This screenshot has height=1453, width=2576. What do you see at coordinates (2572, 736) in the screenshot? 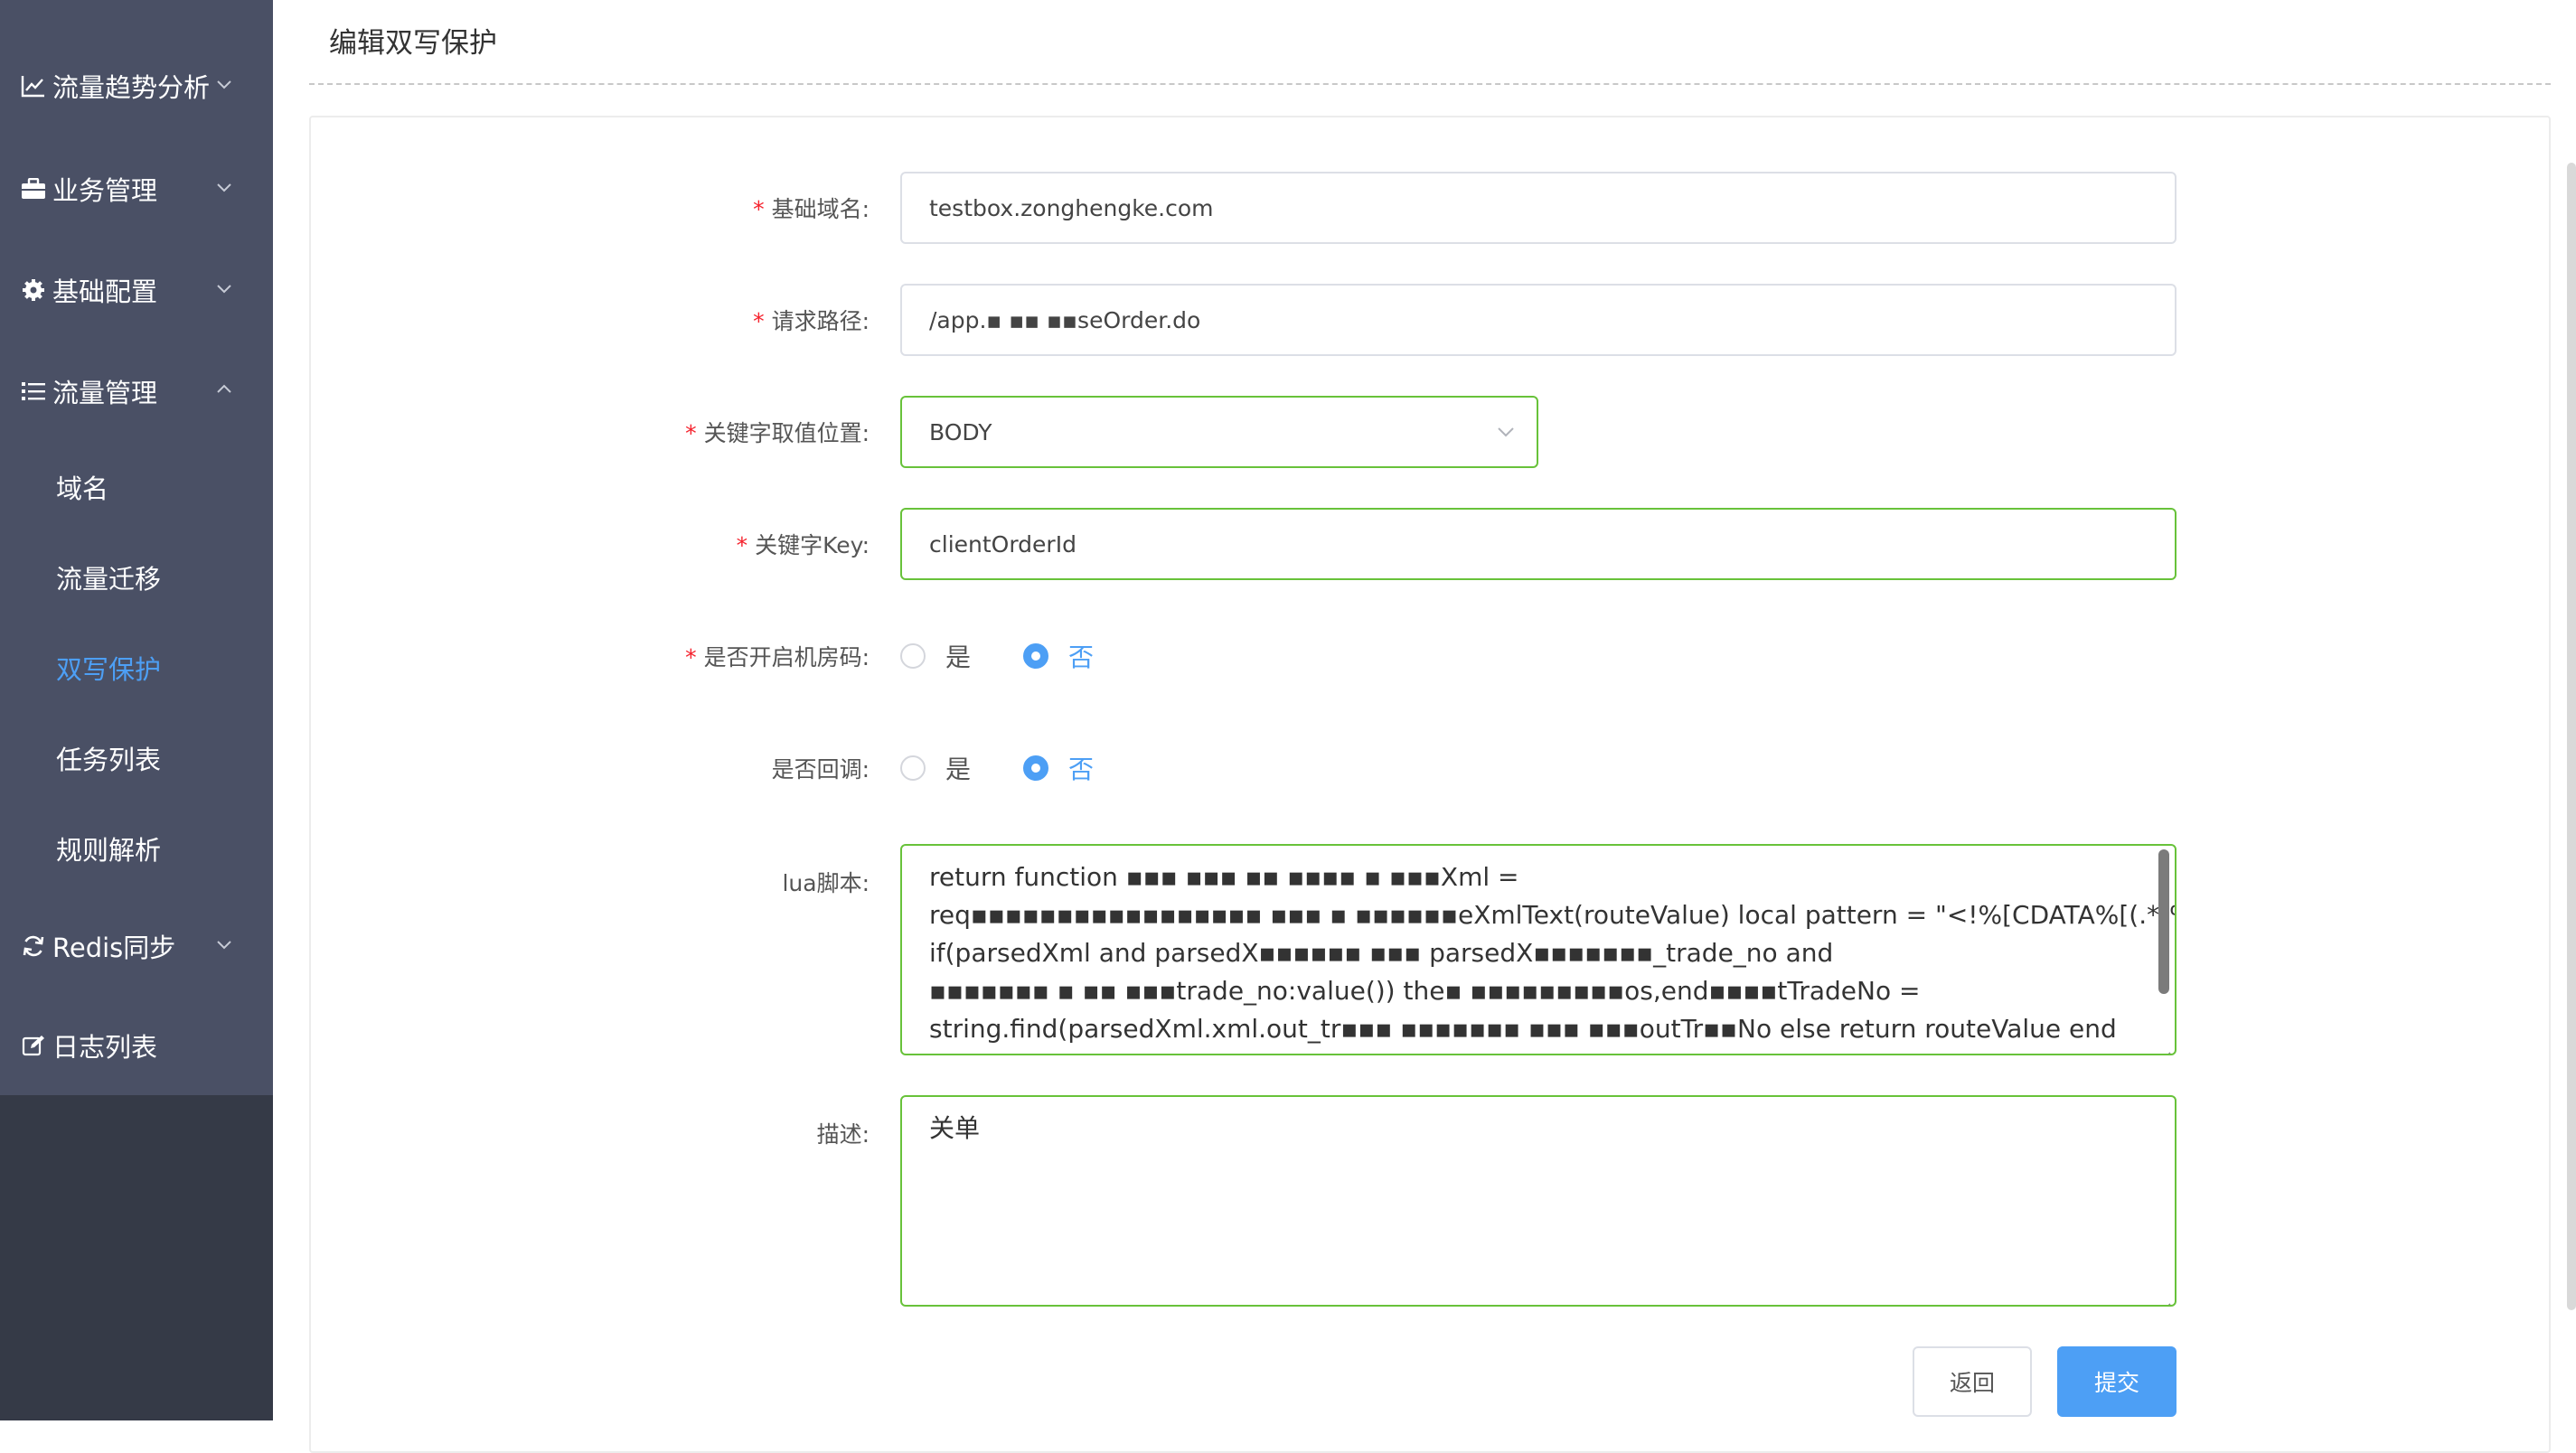
I see `page-scrollbar` at bounding box center [2572, 736].